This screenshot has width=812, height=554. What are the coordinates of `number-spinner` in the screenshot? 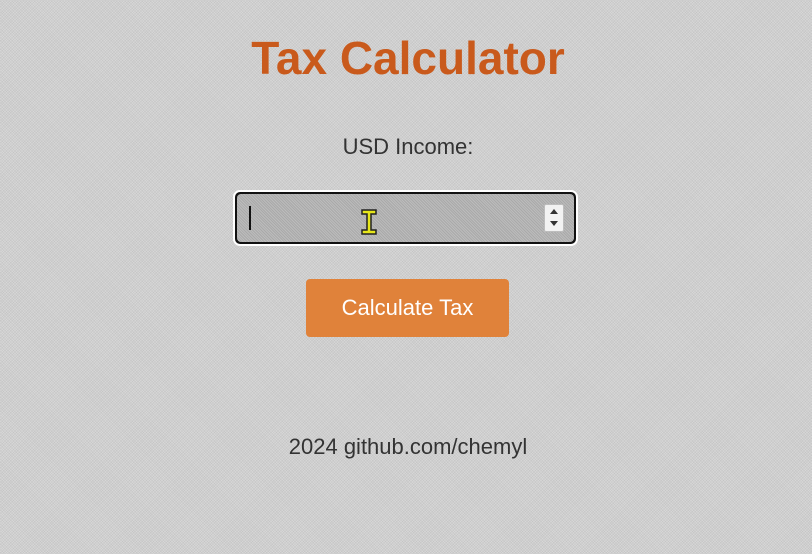 It's located at (554, 218).